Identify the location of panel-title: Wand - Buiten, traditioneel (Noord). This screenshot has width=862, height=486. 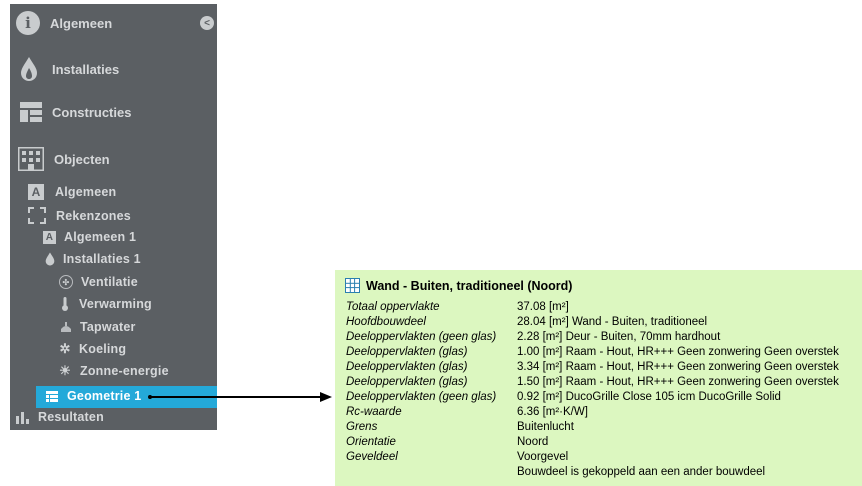
(458, 285).